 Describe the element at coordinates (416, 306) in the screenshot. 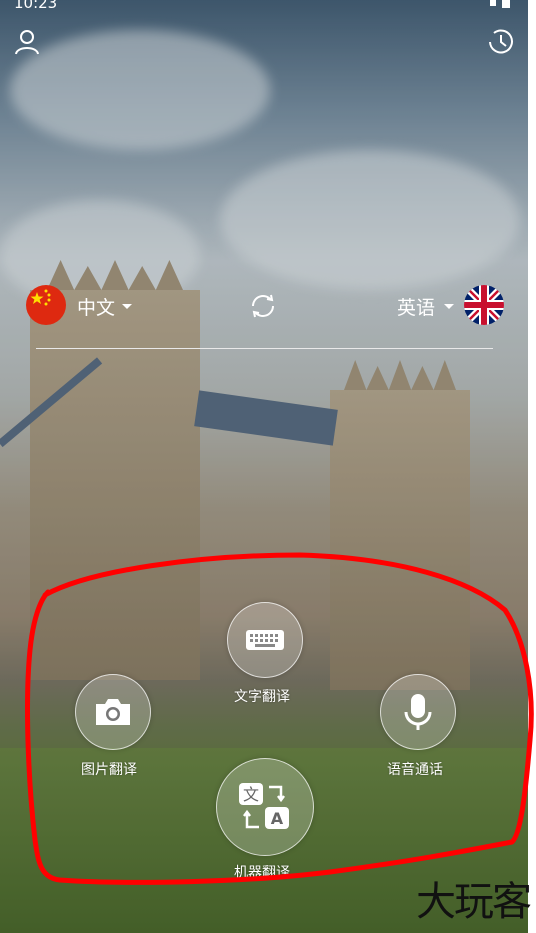

I see `target-language-button: 英语` at that location.